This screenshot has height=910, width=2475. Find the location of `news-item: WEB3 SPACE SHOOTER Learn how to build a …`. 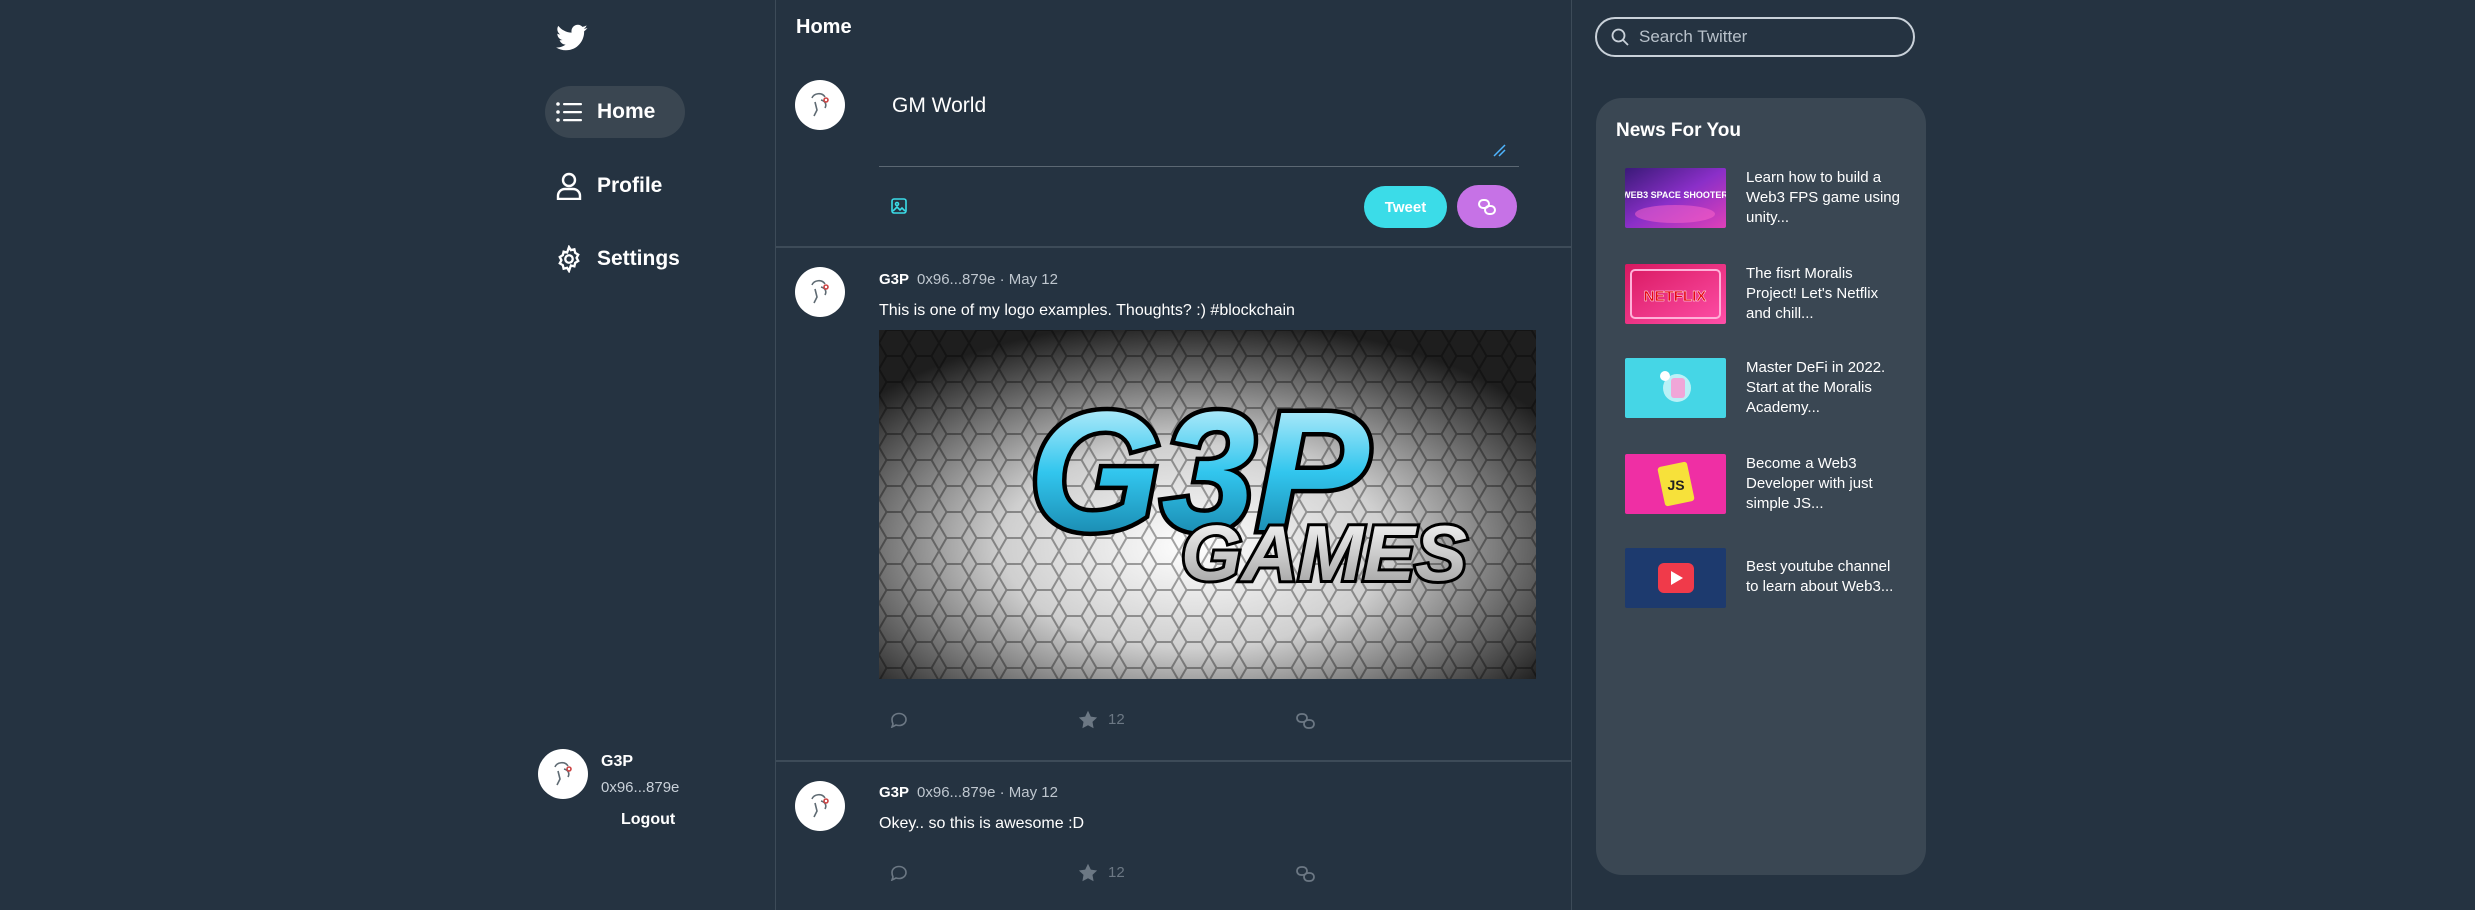

news-item: WEB3 SPACE SHOOTER Learn how to build a … is located at coordinates (1765, 198).